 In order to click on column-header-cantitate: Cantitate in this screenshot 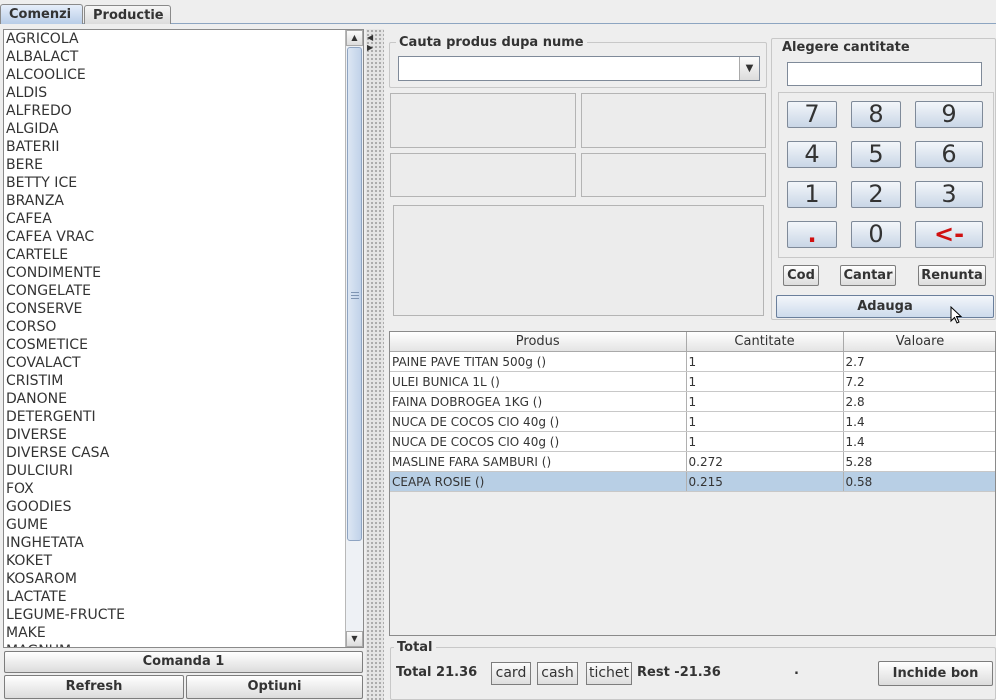, I will do `click(765, 342)`.